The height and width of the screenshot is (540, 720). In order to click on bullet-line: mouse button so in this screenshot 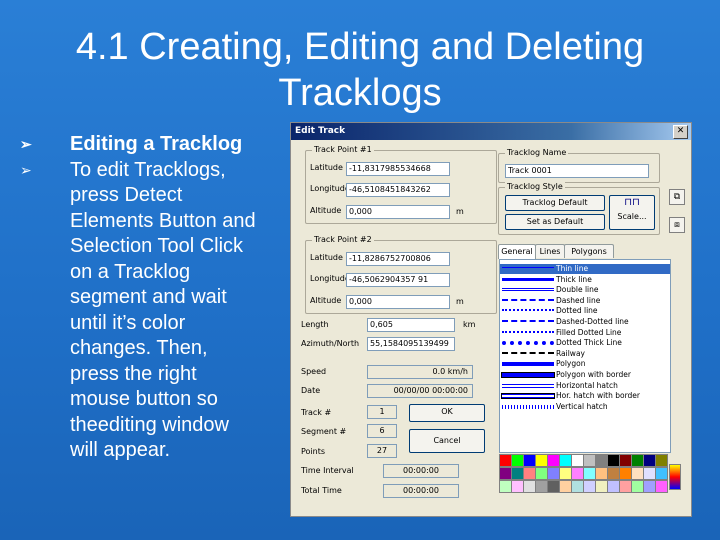, I will do `click(144, 399)`.